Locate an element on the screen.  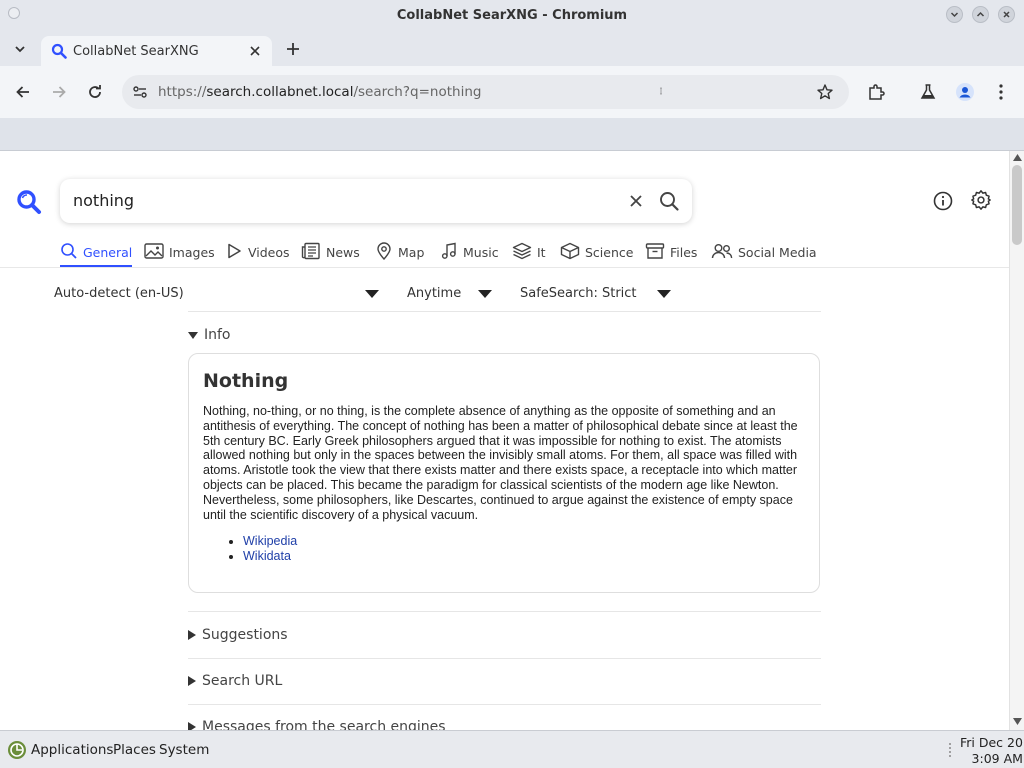
suggestions-toggle: Suggestions is located at coordinates (238, 635).